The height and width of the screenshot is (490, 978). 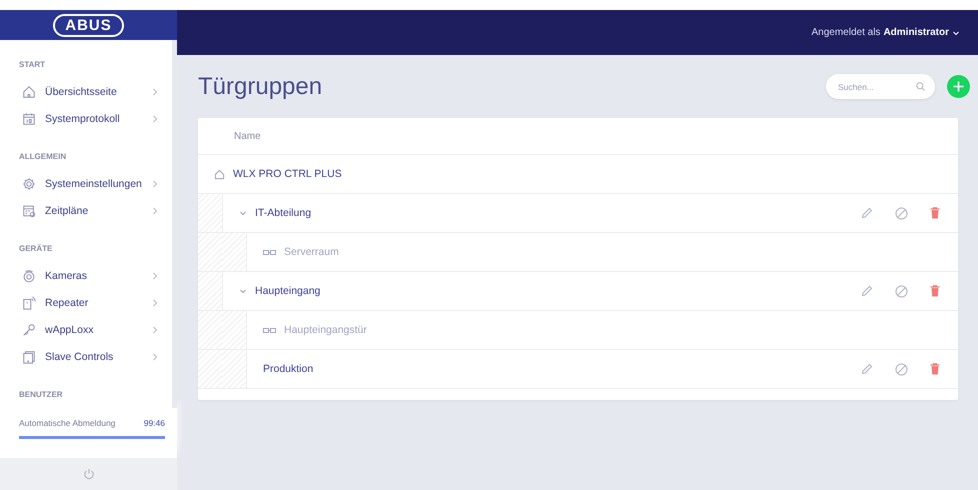 I want to click on sidebar-item: wAppLoxx, so click(x=86, y=329).